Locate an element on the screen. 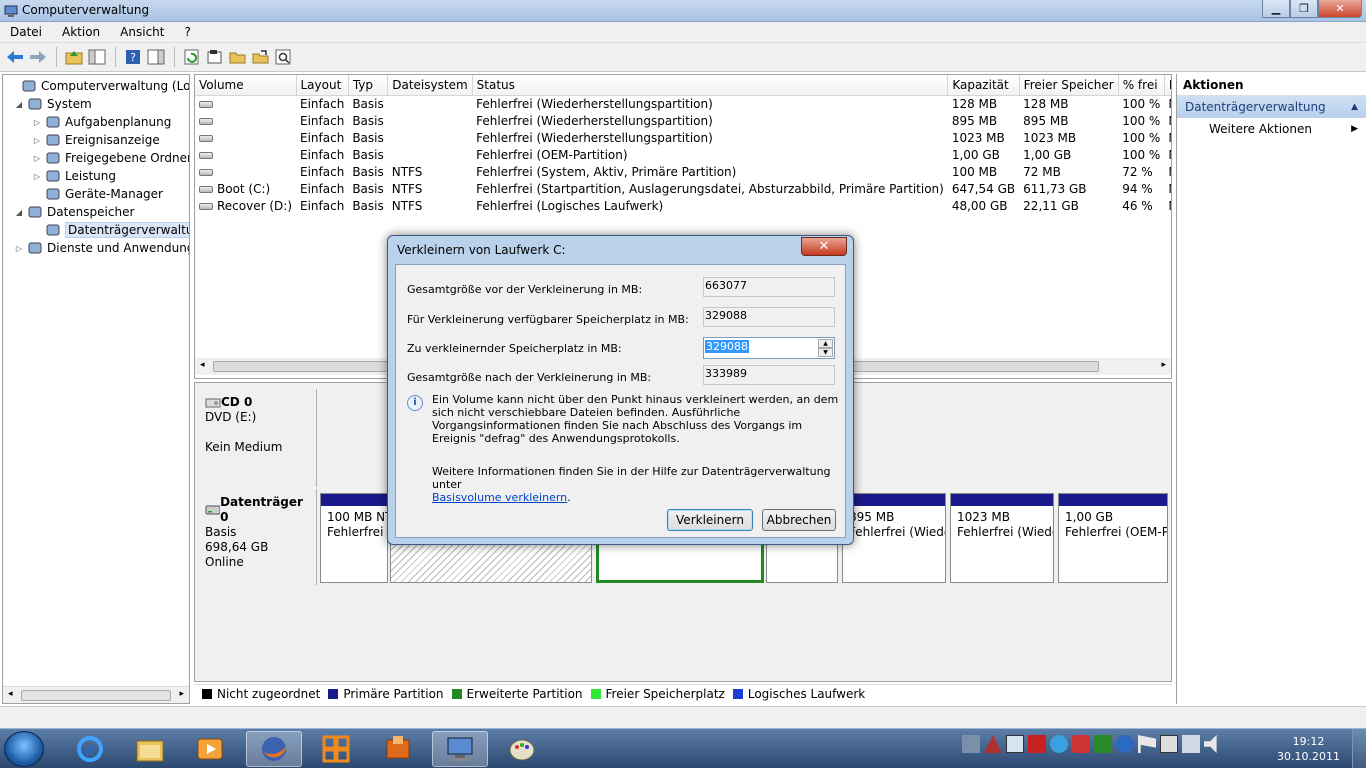 Image resolution: width=1366 pixels, height=768 pixels. computer-management-icon is located at coordinates (29, 86).